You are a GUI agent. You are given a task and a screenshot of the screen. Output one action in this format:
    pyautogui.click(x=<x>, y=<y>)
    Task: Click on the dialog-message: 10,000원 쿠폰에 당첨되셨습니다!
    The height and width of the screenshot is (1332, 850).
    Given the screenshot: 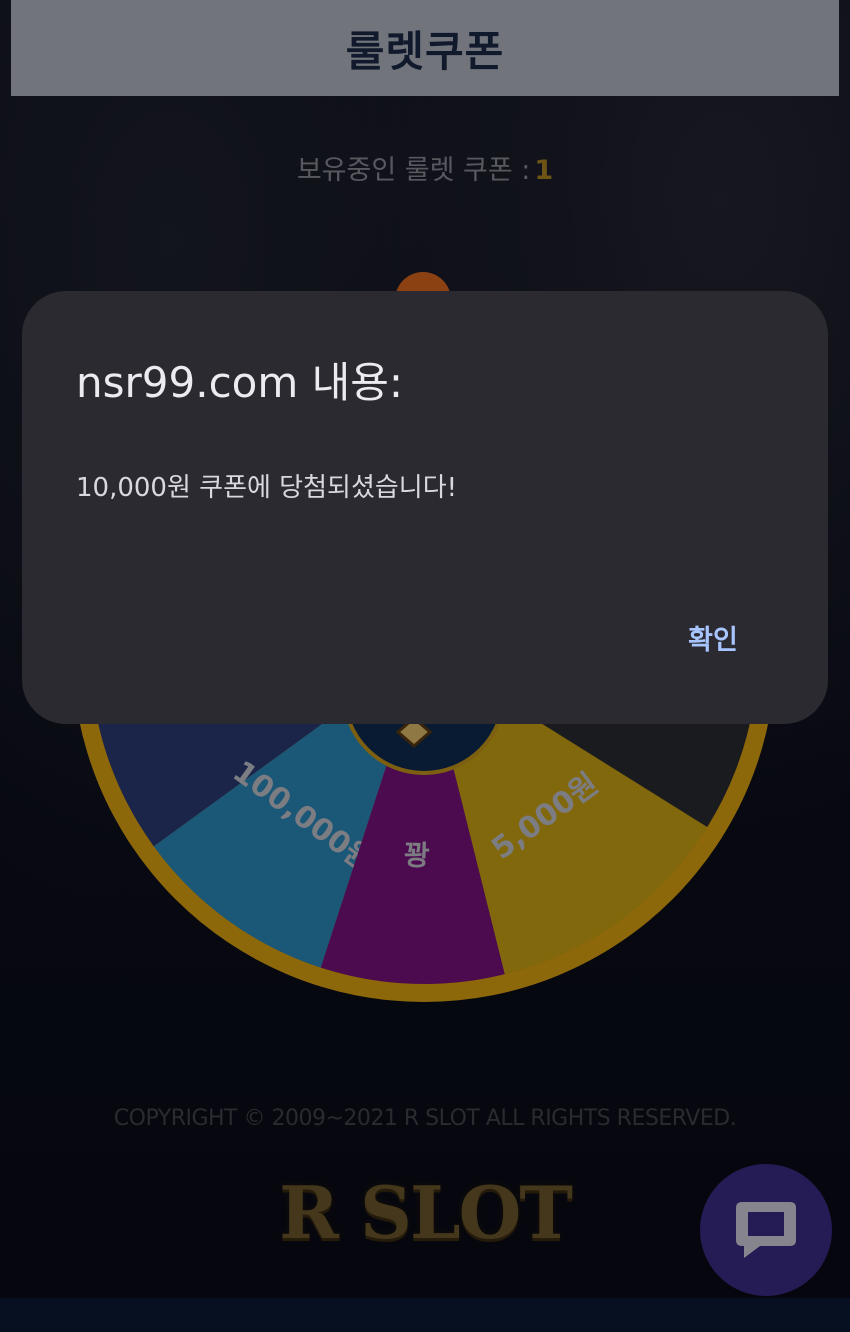 What is the action you would take?
    pyautogui.click(x=267, y=488)
    